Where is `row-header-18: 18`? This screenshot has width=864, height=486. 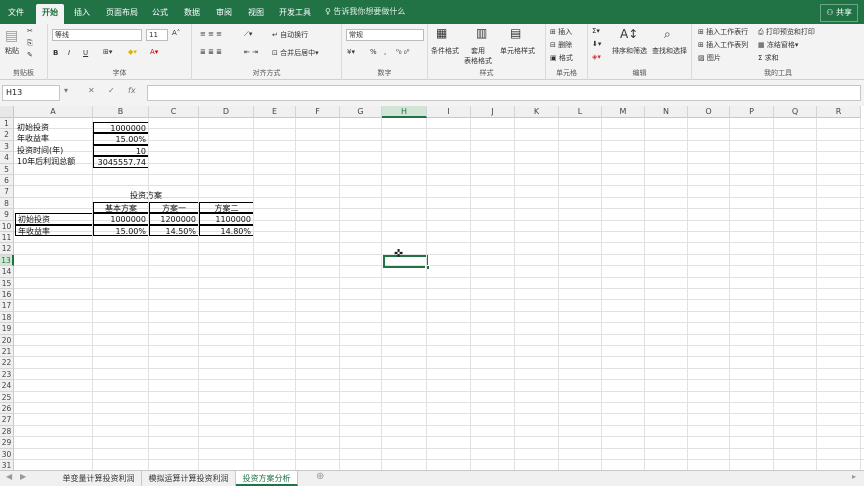 row-header-18: 18 is located at coordinates (7, 317).